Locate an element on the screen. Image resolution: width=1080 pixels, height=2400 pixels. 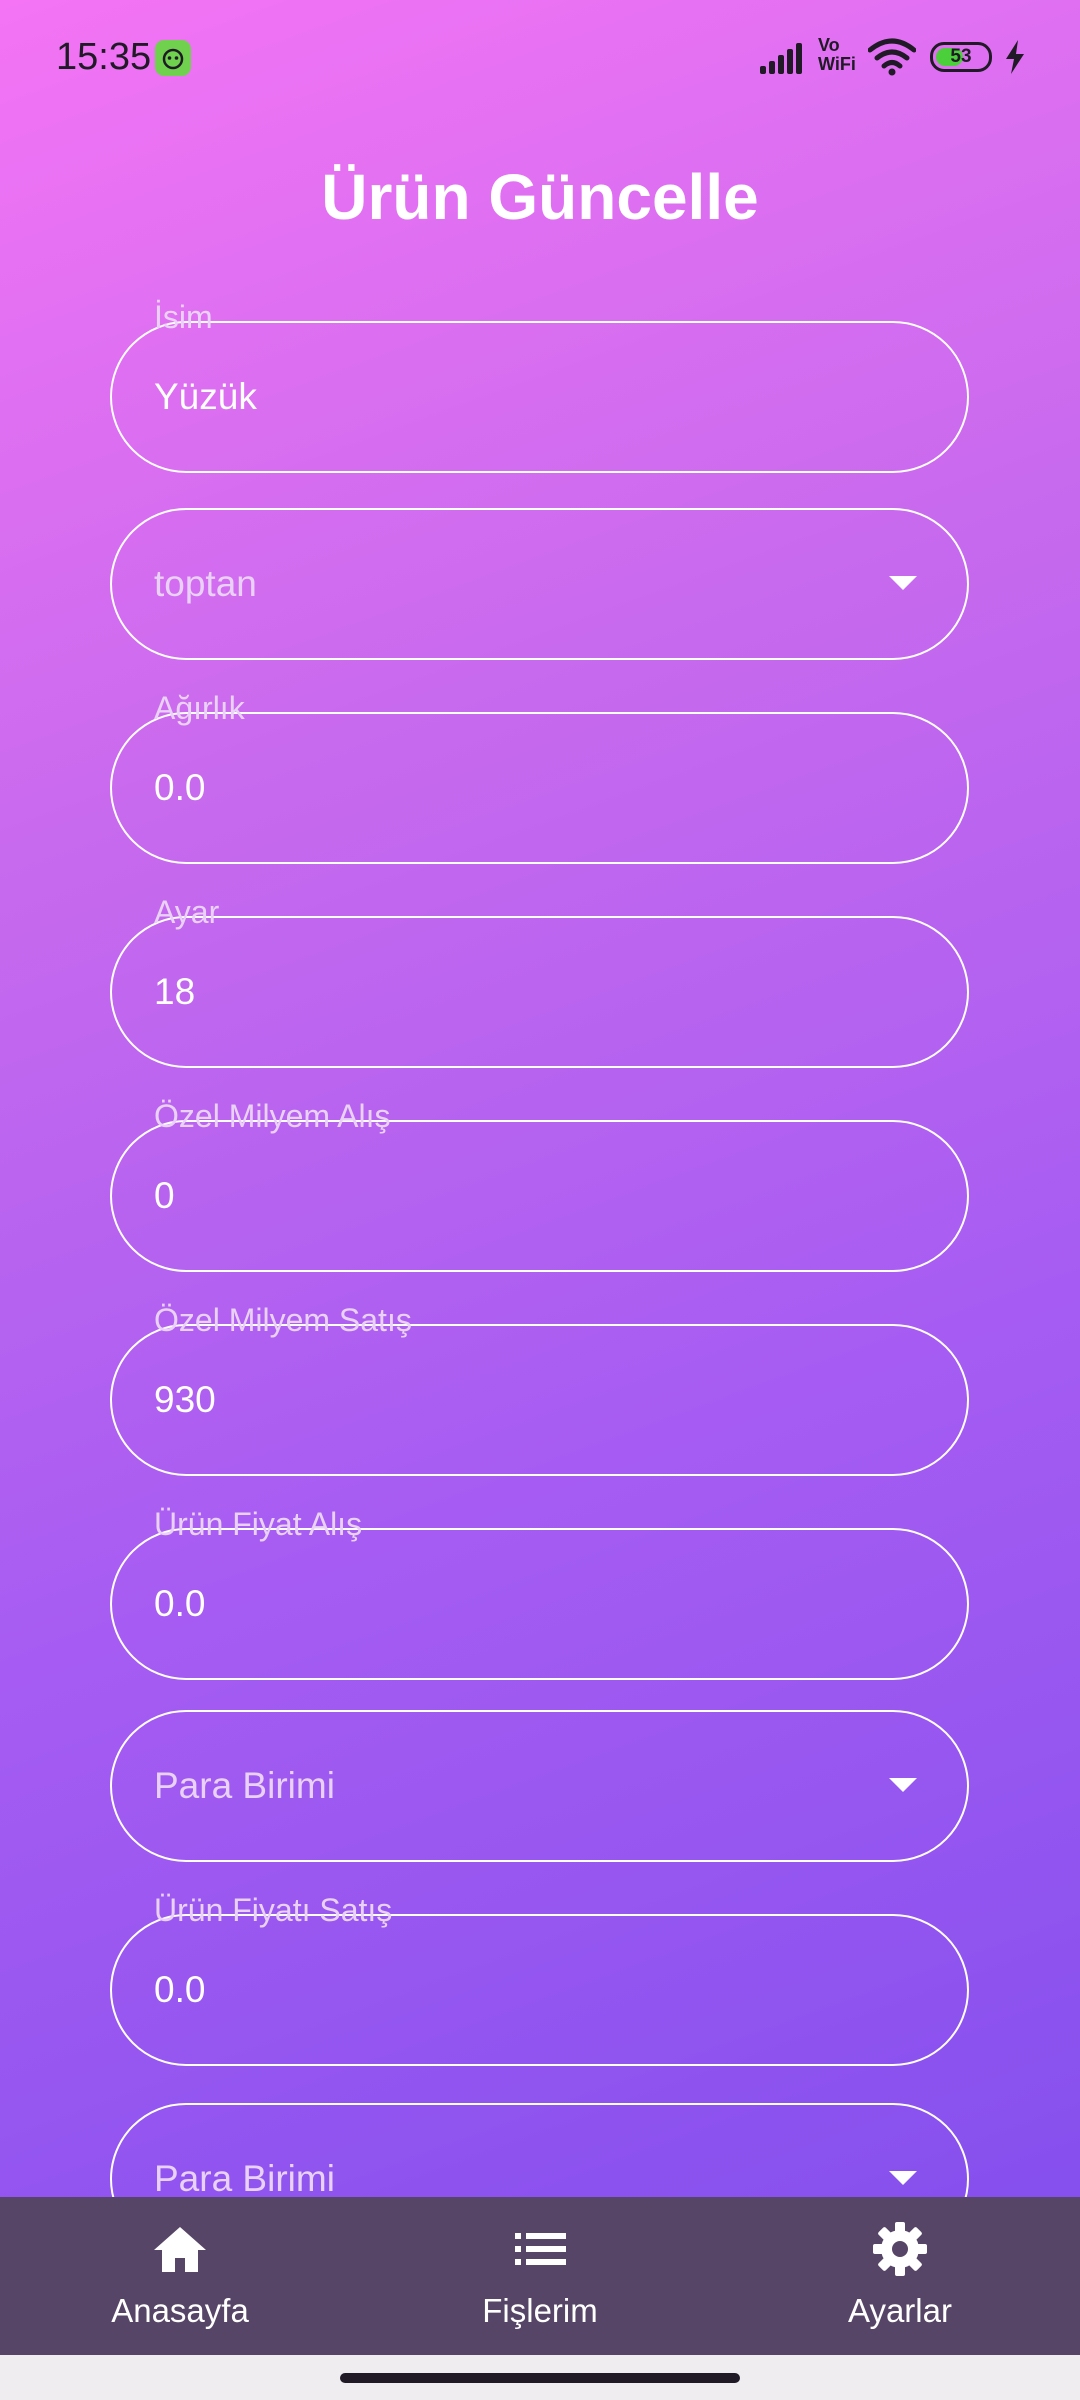
home-icon is located at coordinates (180, 2249).